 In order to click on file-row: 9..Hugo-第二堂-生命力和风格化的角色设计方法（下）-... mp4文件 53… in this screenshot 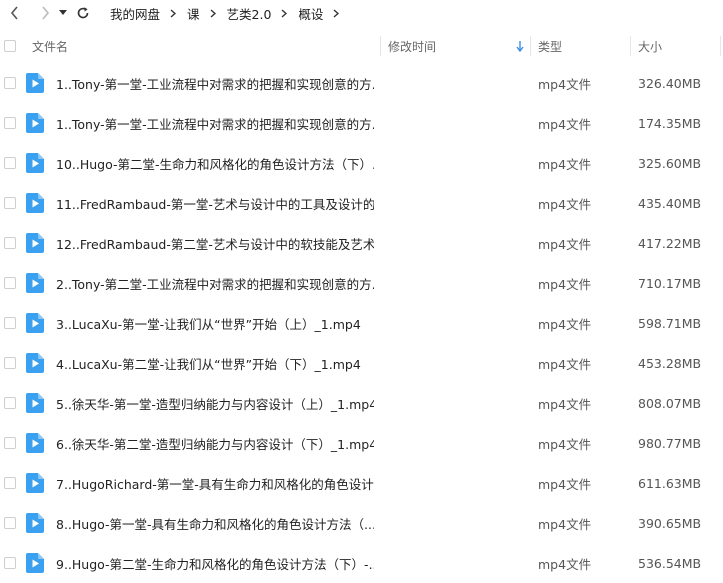, I will do `click(361, 563)`.